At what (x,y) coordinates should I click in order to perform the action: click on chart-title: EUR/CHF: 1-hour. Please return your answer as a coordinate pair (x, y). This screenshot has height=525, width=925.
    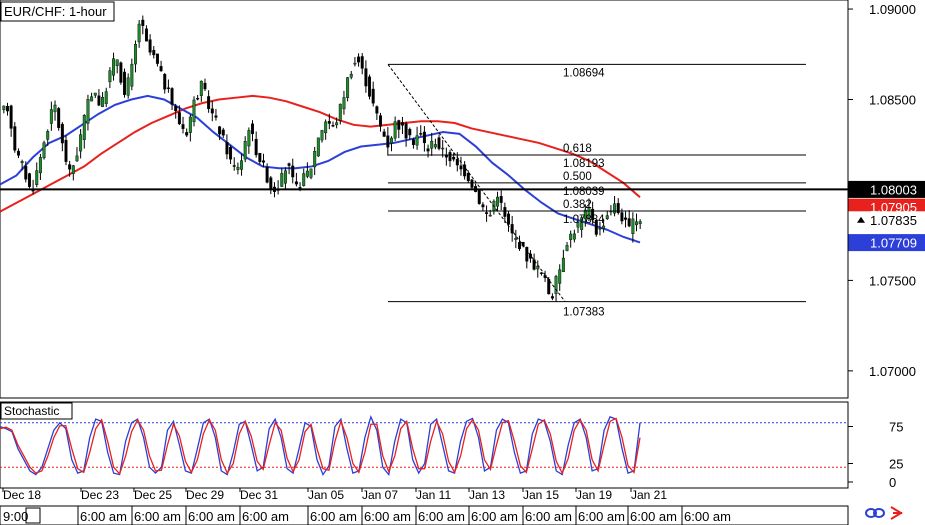
    Looking at the image, I should click on (55, 11).